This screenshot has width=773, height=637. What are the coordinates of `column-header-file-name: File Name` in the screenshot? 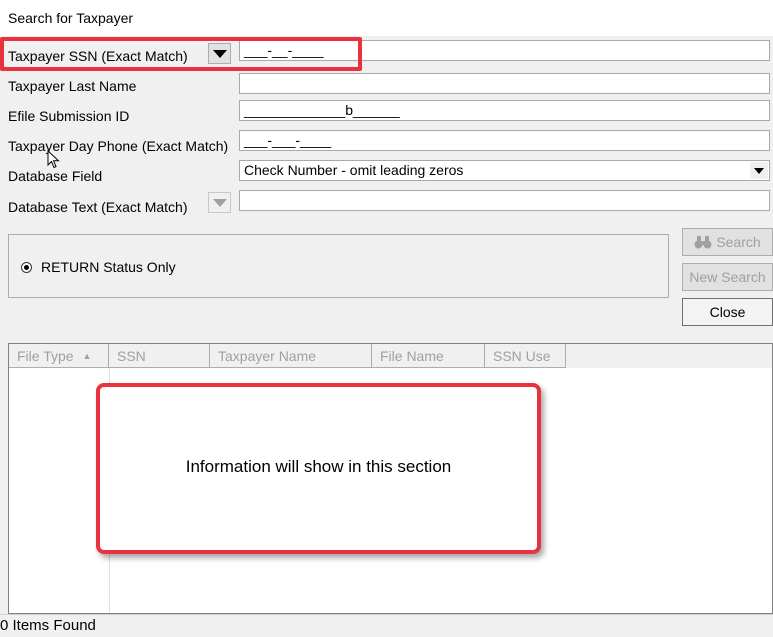 It's located at (428, 356).